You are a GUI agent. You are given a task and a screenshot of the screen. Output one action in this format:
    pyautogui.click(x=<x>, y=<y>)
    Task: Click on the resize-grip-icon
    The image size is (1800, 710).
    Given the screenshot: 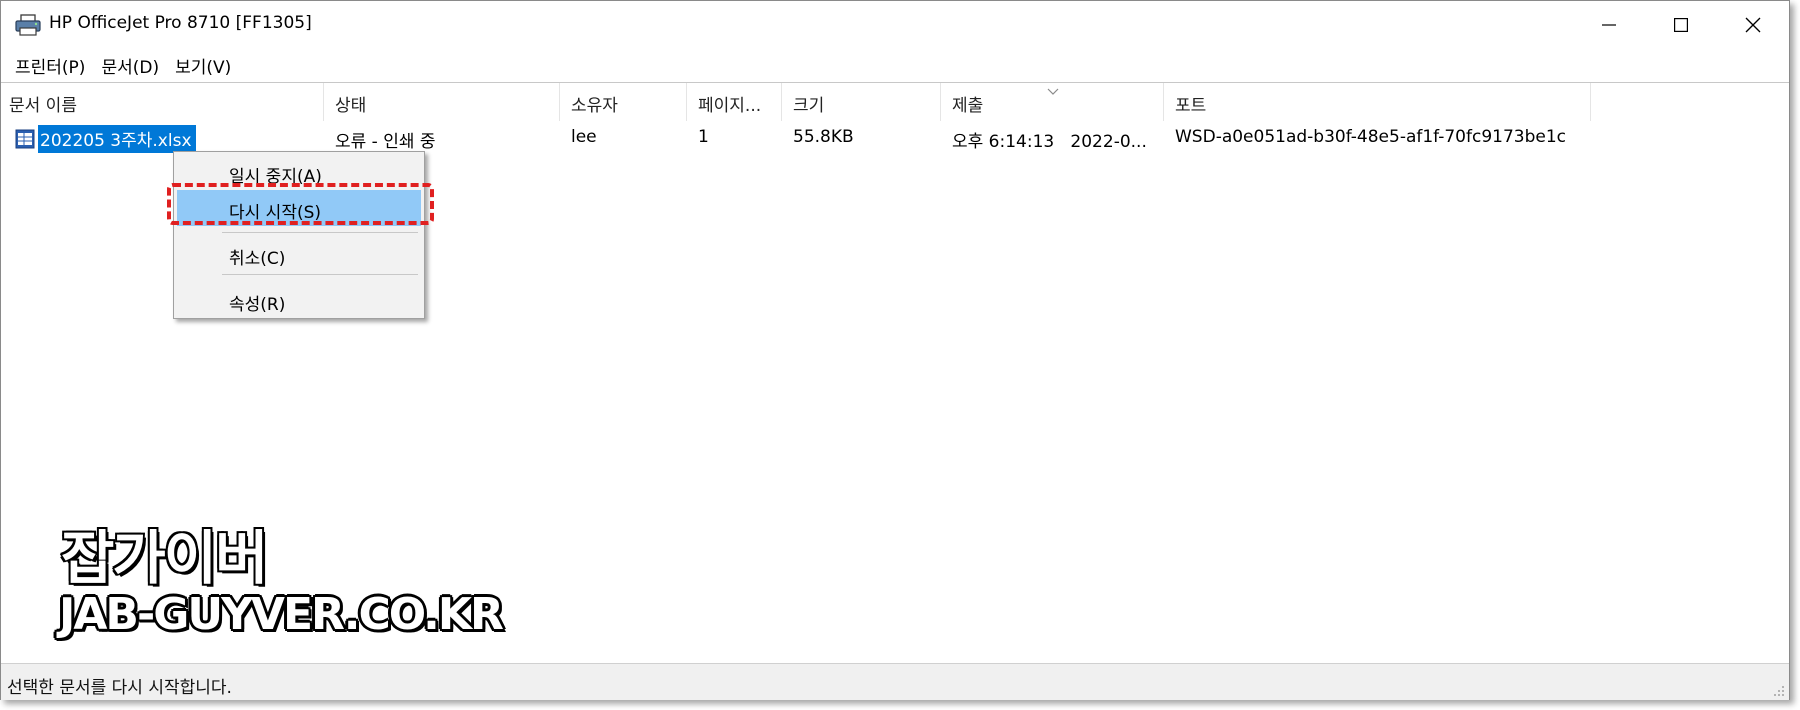 What is the action you would take?
    pyautogui.click(x=1778, y=689)
    